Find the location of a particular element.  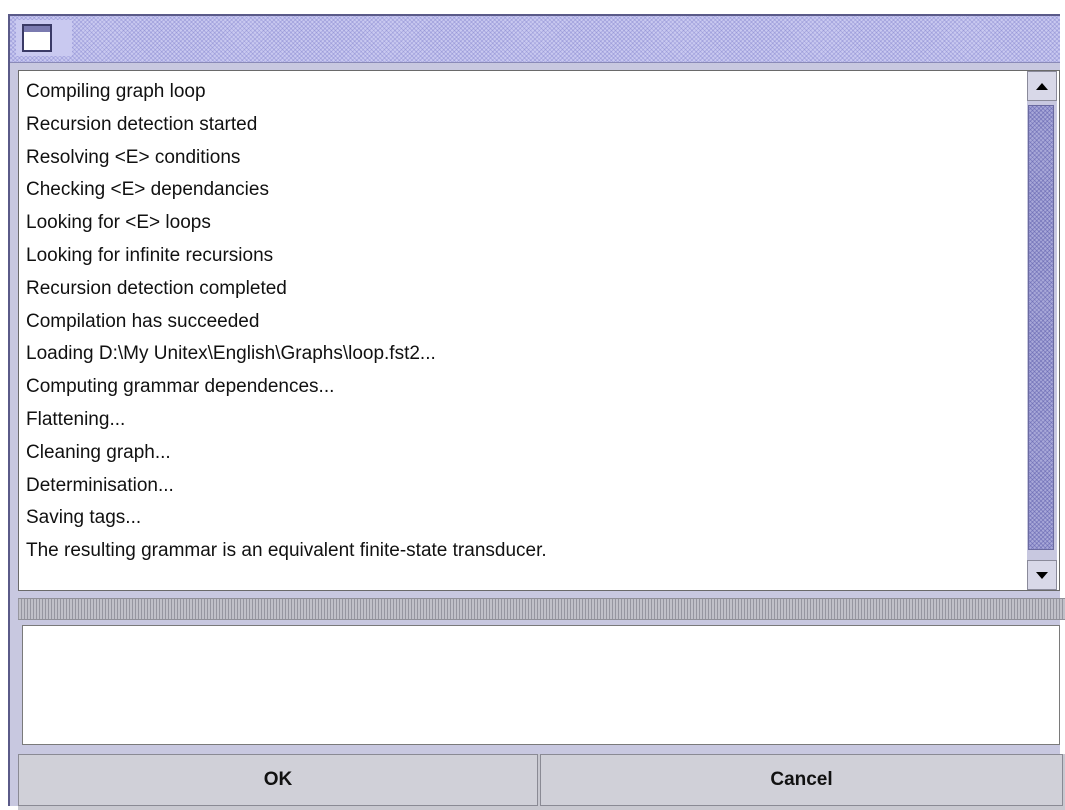

log-line: Checking <E> dependancies is located at coordinates (147, 190).